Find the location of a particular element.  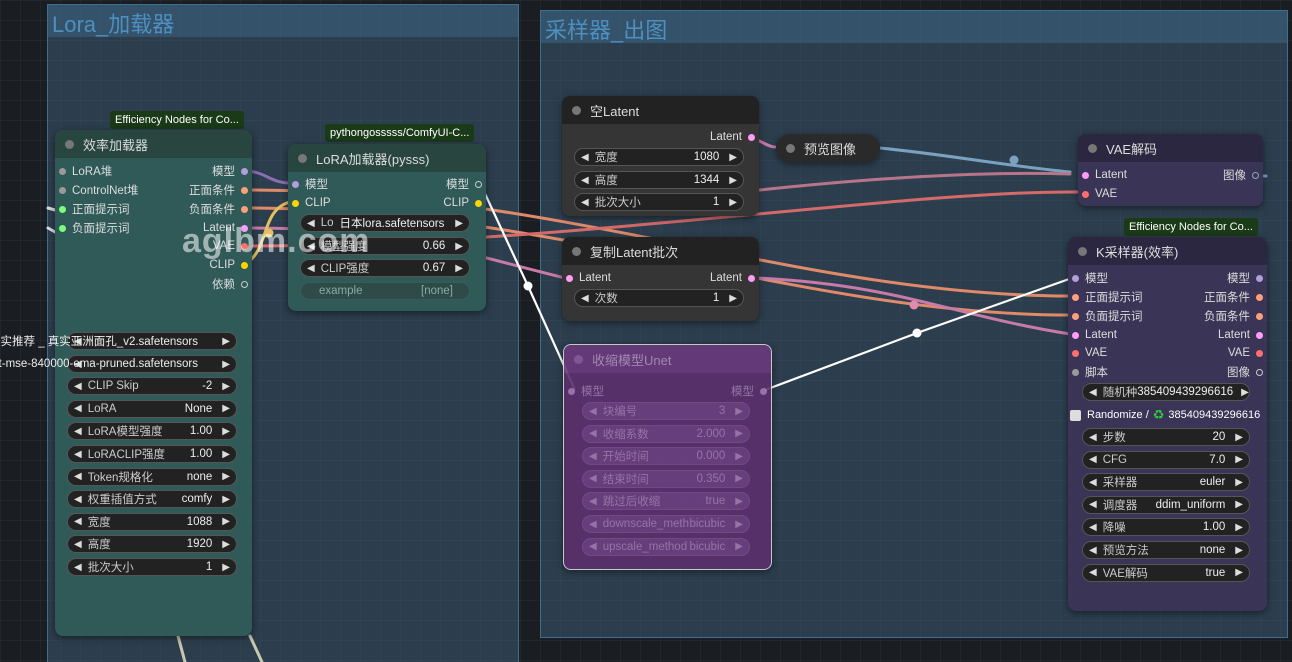

token-normalization-combo: ◀ Token规格化 none ▶ is located at coordinates (152, 476).